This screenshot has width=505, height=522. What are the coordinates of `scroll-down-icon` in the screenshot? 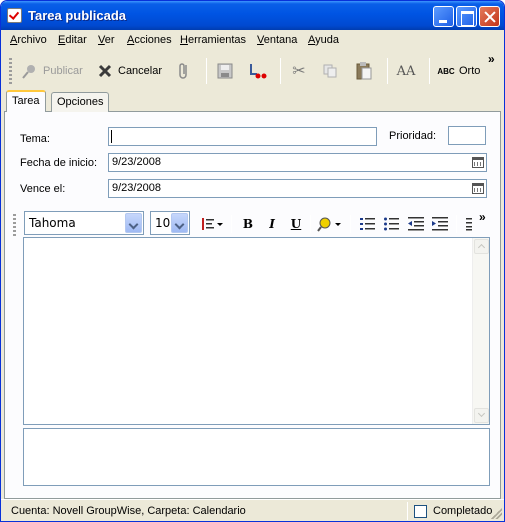 It's located at (481, 415).